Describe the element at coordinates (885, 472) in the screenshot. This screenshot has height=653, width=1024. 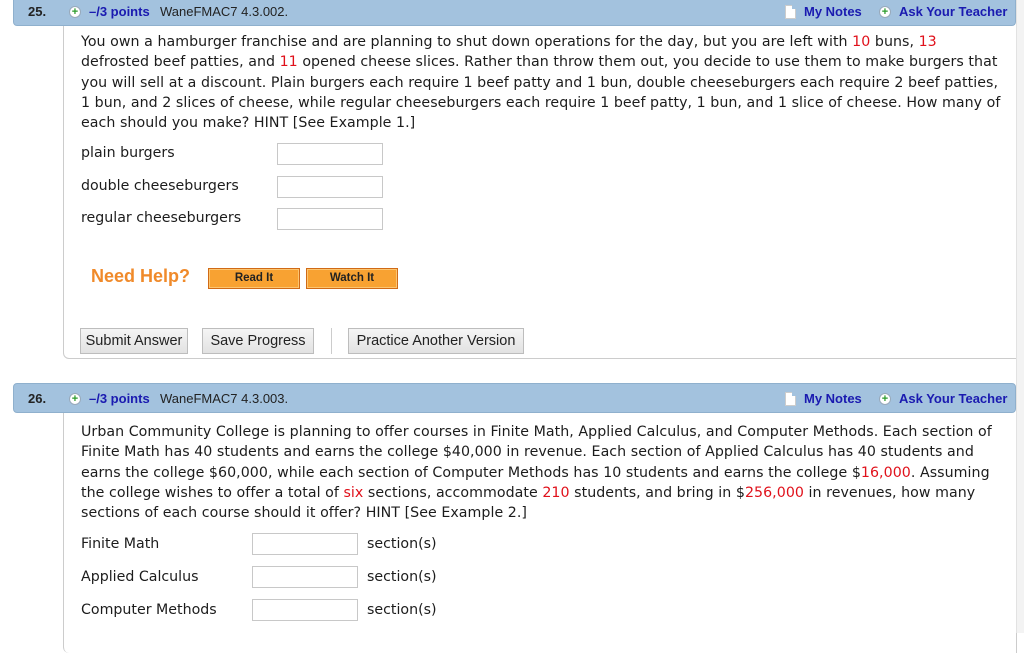
I see `highlighted-value: 16,000` at that location.